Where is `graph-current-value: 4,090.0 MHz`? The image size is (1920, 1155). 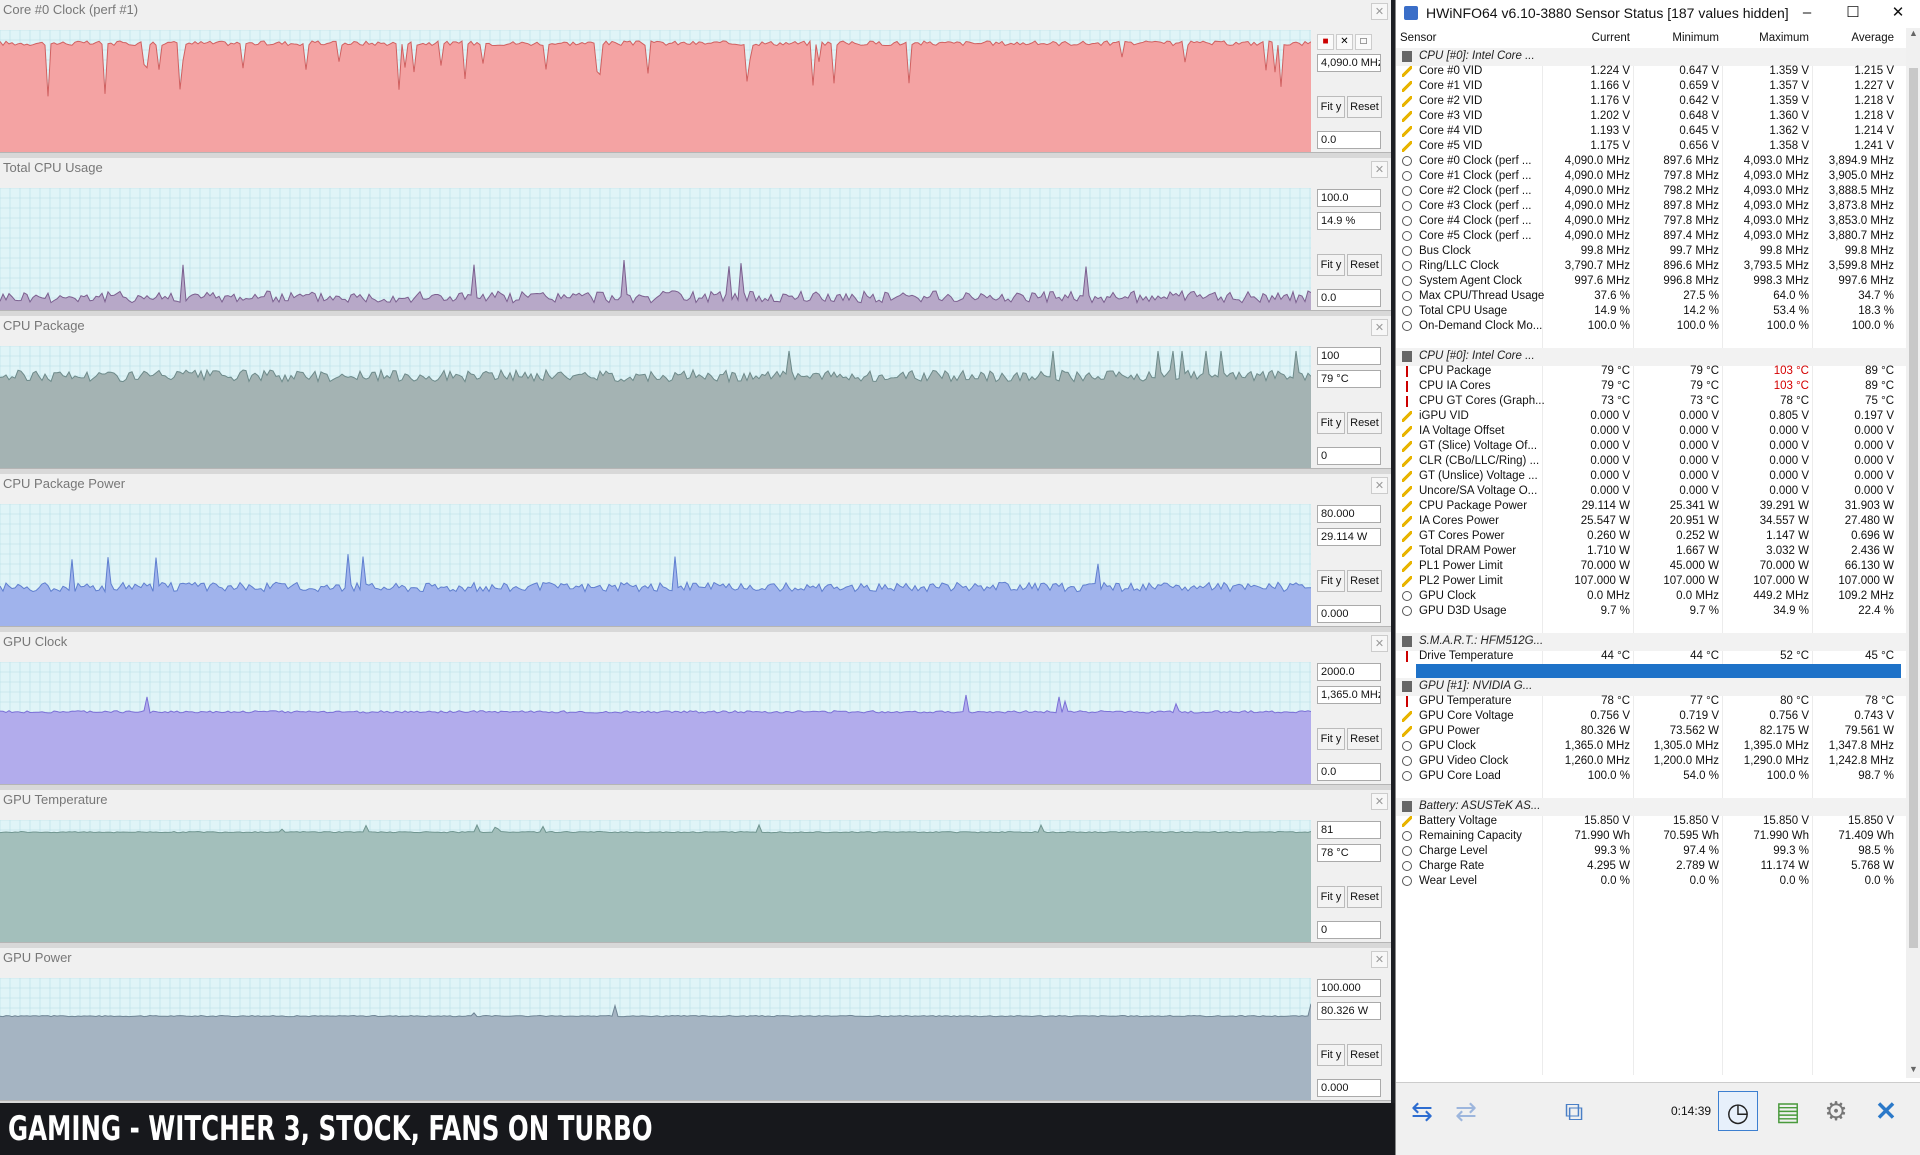 graph-current-value: 4,090.0 MHz is located at coordinates (1349, 63).